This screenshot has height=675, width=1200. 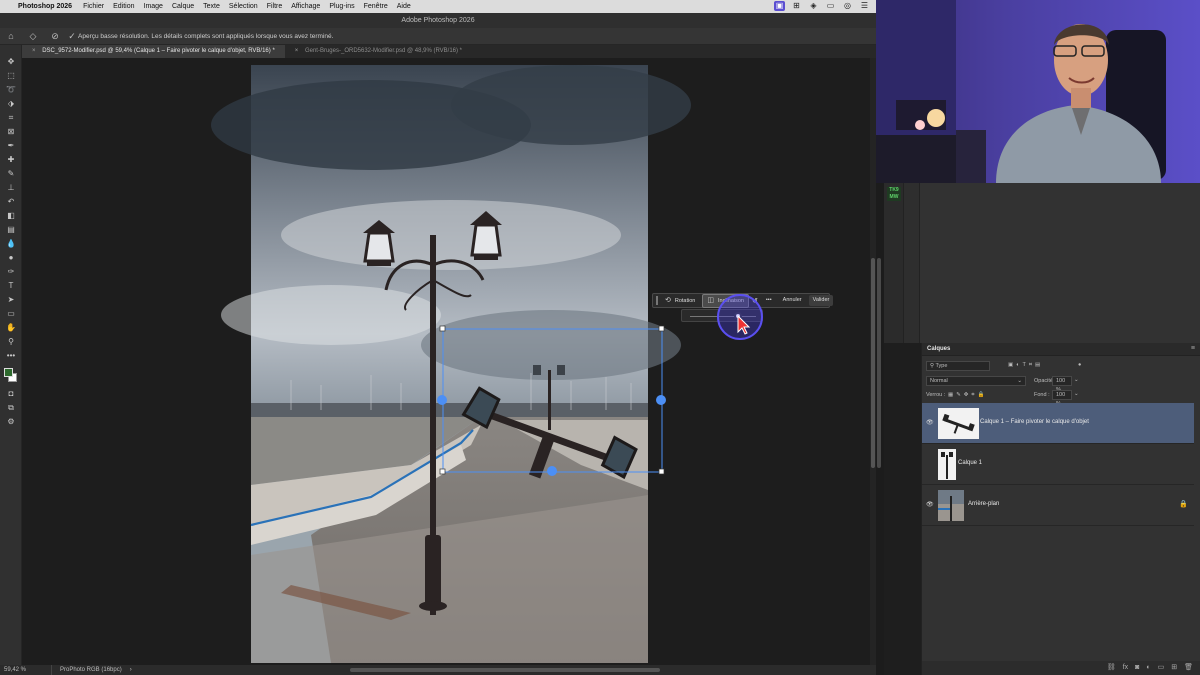 I want to click on cursor-highlight, so click(x=740, y=317).